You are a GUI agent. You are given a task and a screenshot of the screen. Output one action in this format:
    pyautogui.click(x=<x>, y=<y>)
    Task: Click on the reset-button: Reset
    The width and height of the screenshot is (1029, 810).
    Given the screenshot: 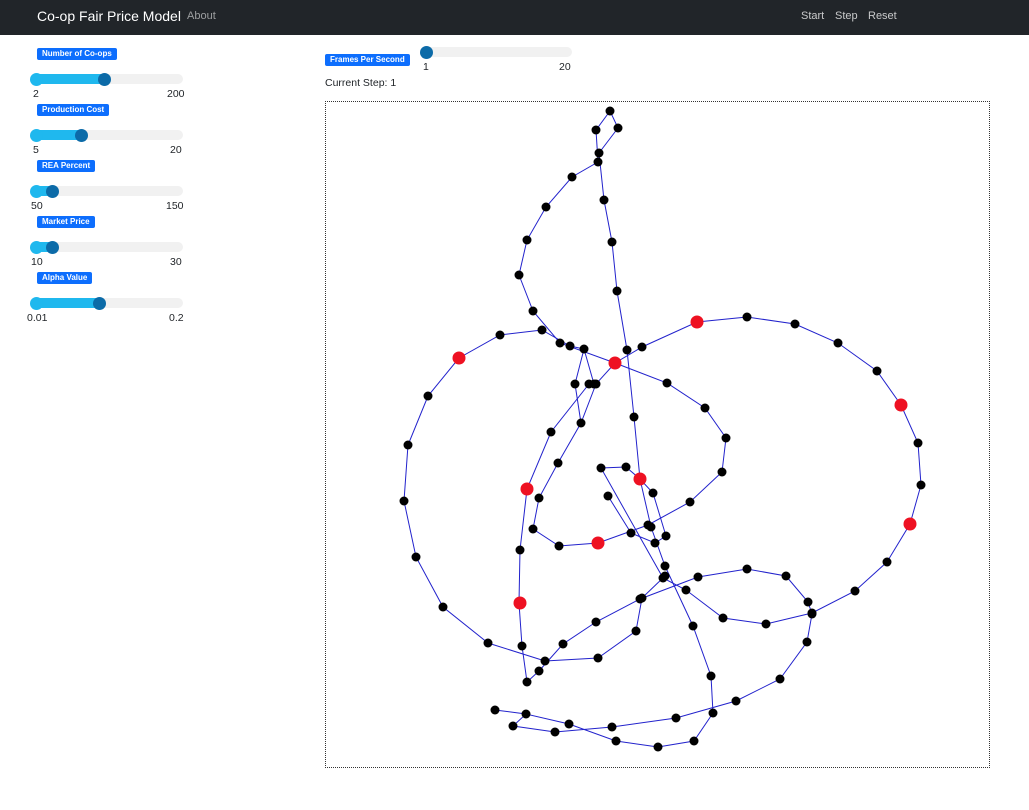 What is the action you would take?
    pyautogui.click(x=882, y=16)
    